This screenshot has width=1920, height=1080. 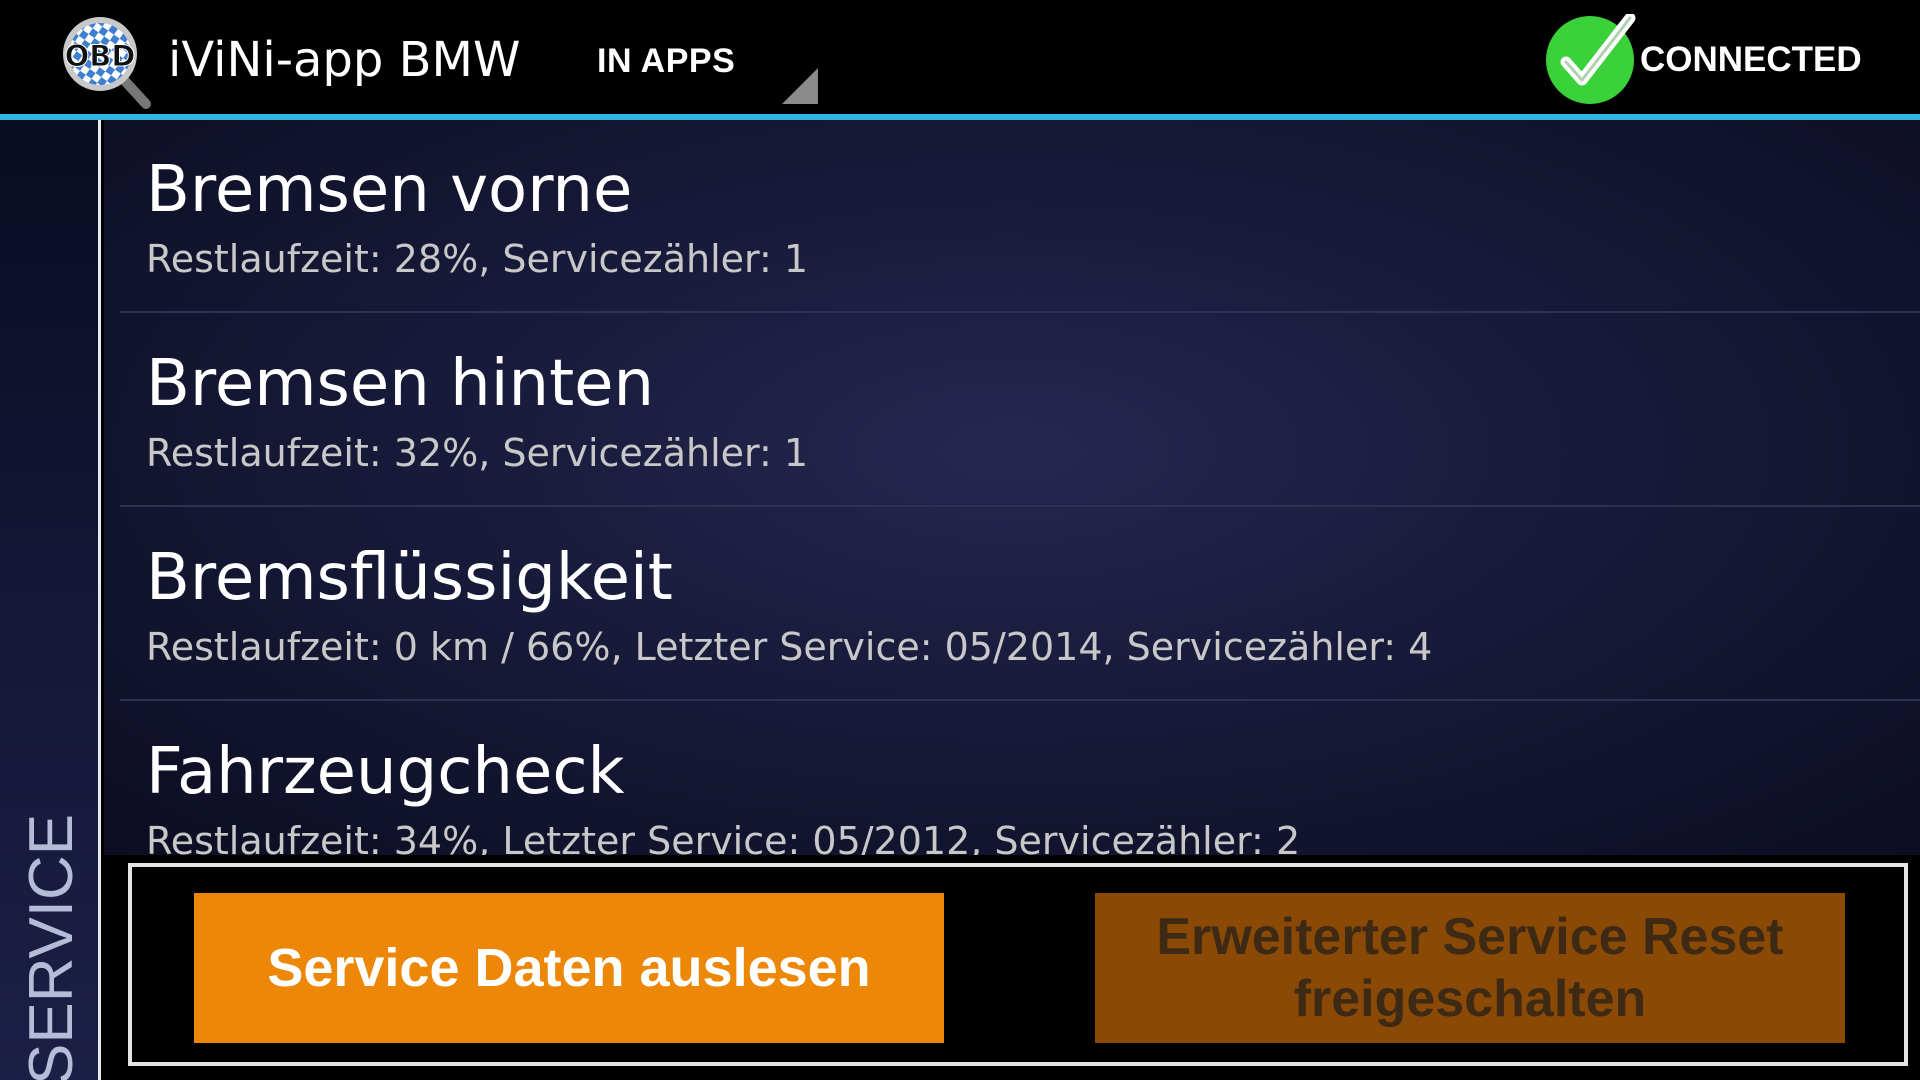 I want to click on item-title: Fahrzeugcheck, so click(x=385, y=772).